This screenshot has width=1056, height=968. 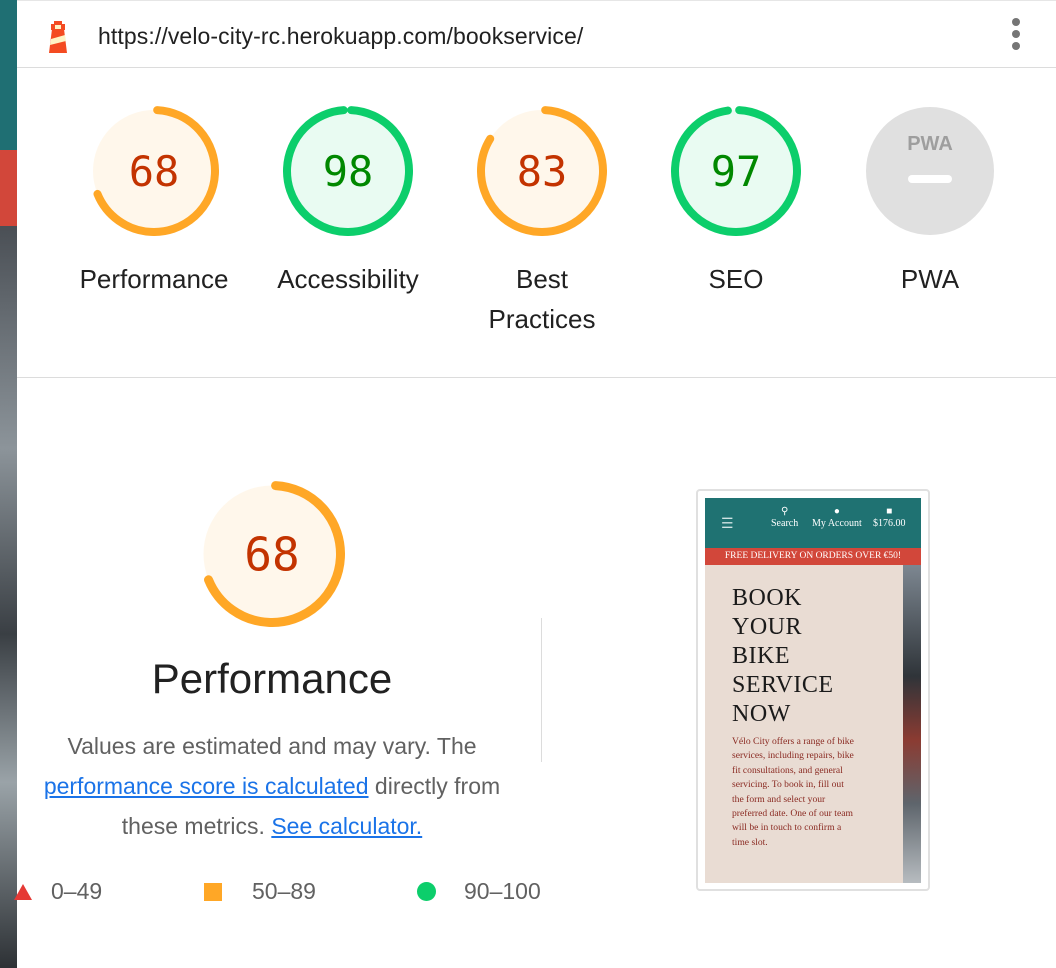 What do you see at coordinates (736, 279) in the screenshot?
I see `gauge-label: SEO` at bounding box center [736, 279].